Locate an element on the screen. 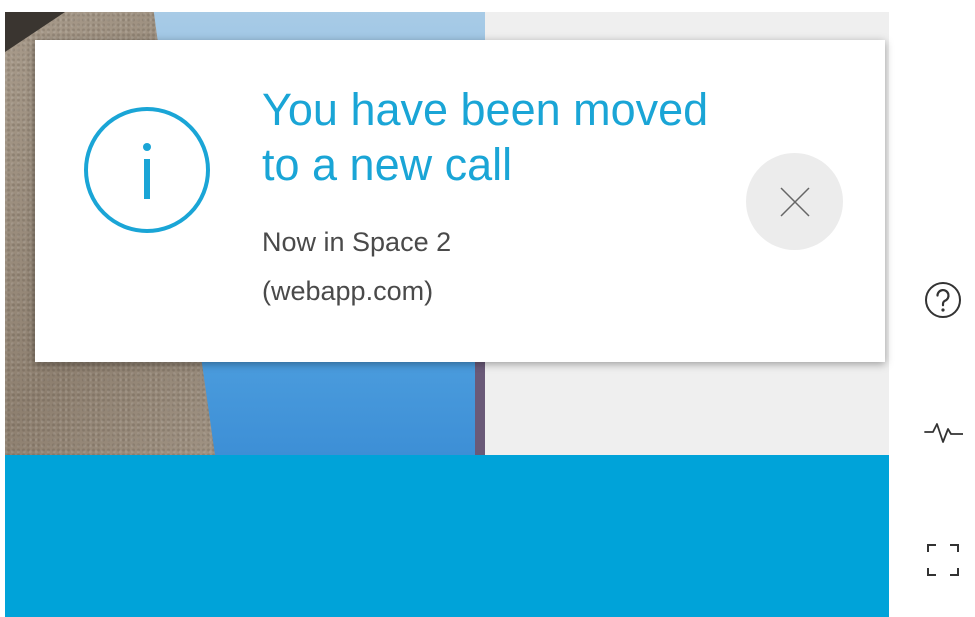 This screenshot has width=975, height=617. fullscreen-icon is located at coordinates (943, 560).